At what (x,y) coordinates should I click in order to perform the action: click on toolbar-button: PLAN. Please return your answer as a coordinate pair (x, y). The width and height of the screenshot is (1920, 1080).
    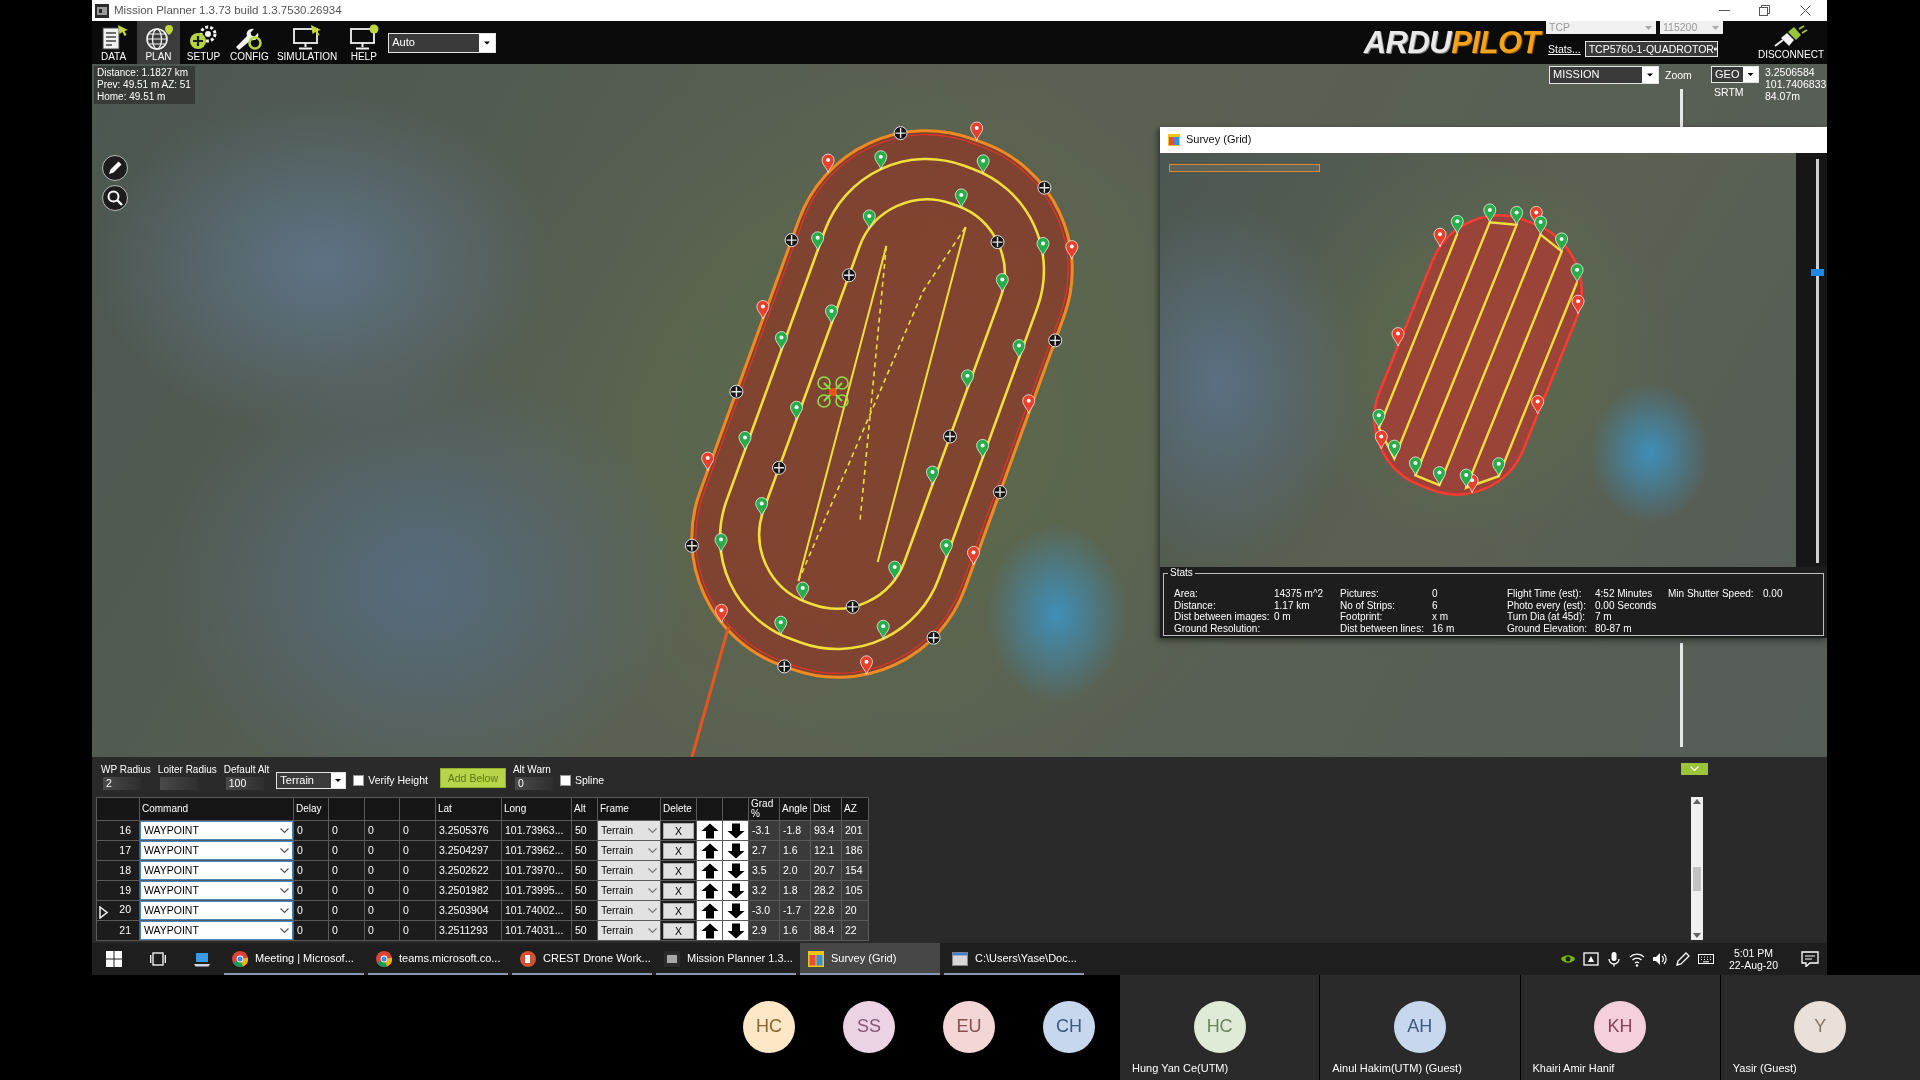
    Looking at the image, I should click on (158, 42).